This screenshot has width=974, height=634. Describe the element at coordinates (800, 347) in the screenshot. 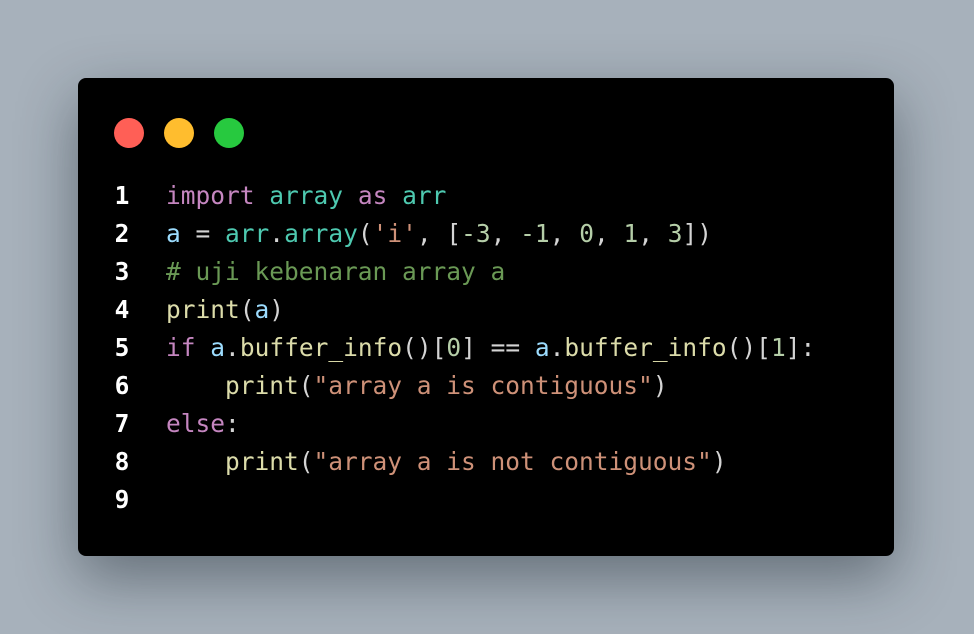

I see `code-token: ]:` at that location.